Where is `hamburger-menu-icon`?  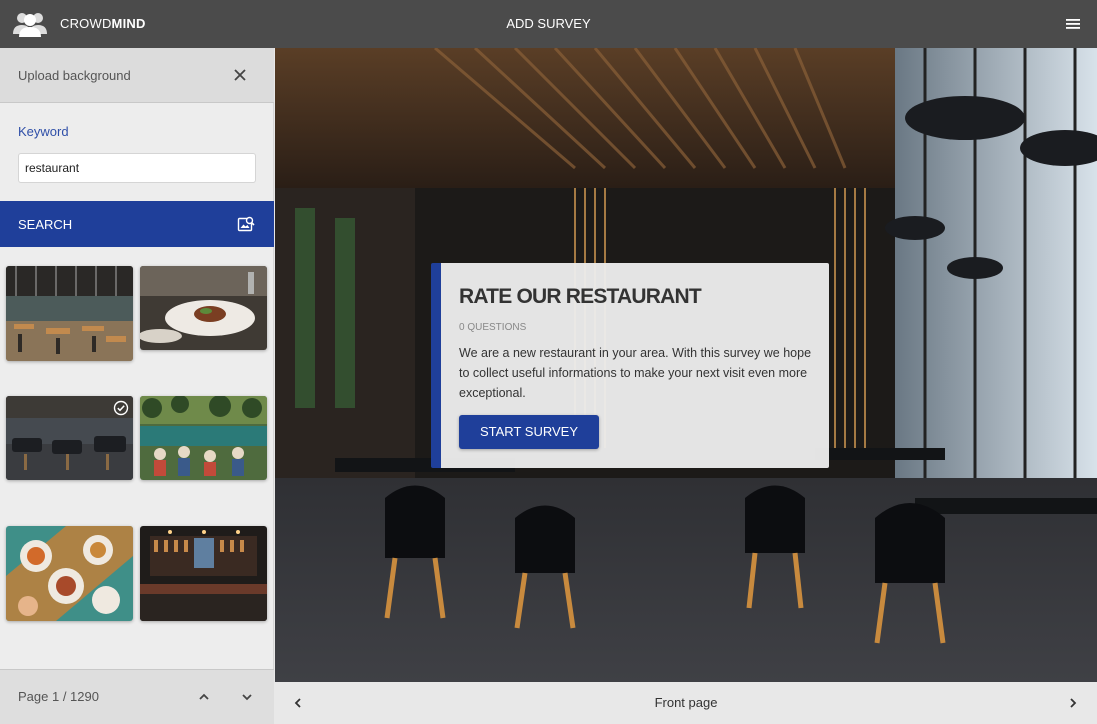 hamburger-menu-icon is located at coordinates (1073, 24).